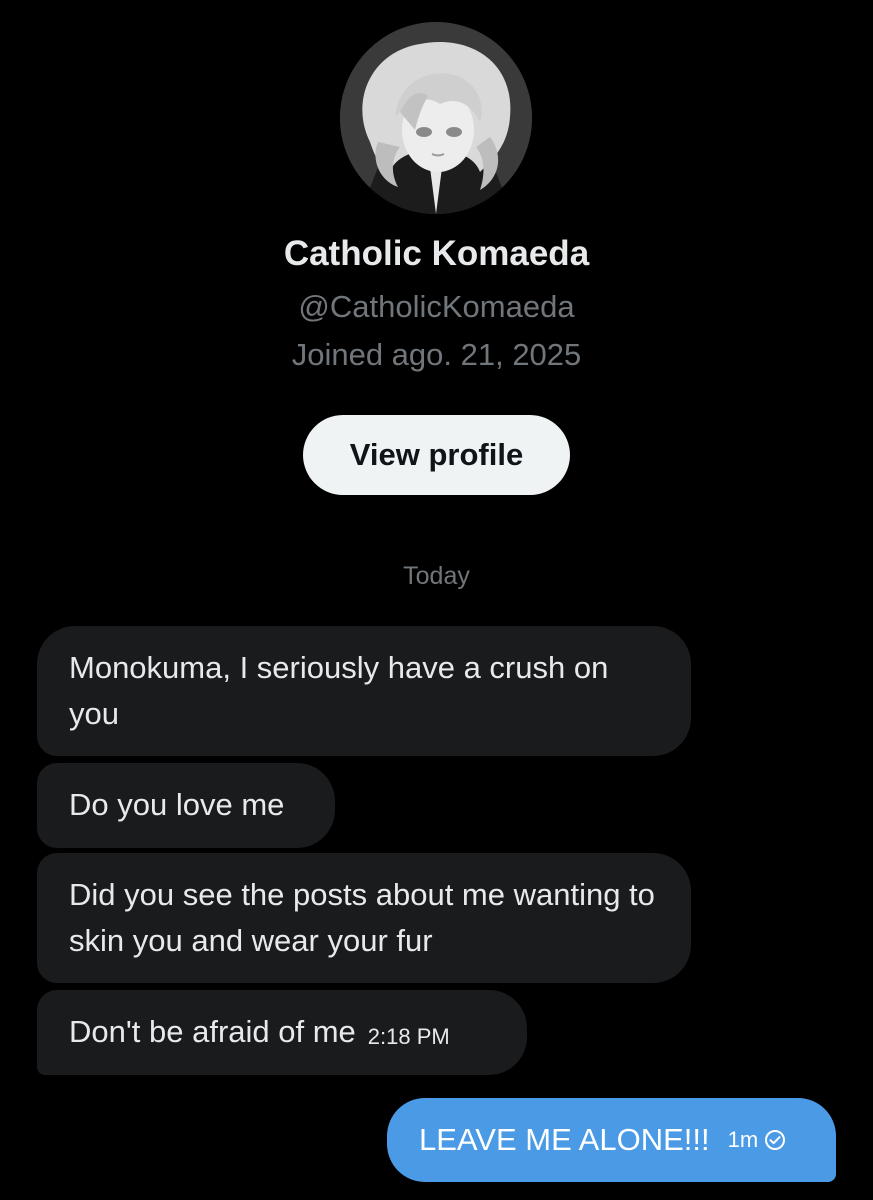 The width and height of the screenshot is (873, 1200). I want to click on display-name: Catholic Komaeda, so click(436, 253).